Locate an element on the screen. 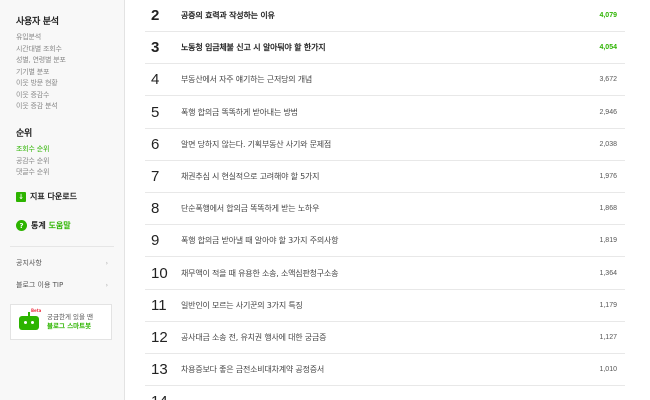 This screenshot has width=650, height=400. blog-tip-label: 블로그 이용 TIP is located at coordinates (40, 285).